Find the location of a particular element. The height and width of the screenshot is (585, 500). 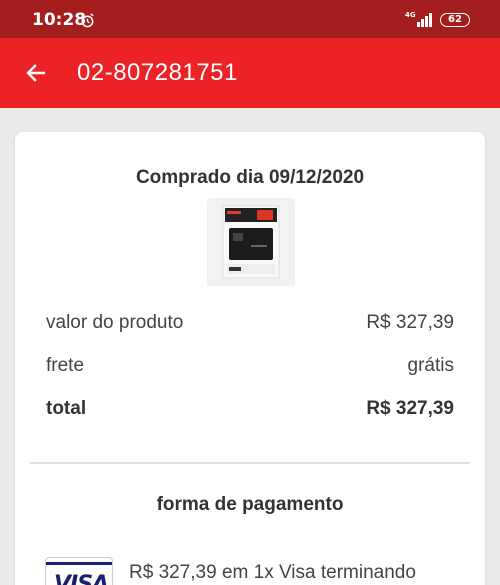

product-image is located at coordinates (251, 242).